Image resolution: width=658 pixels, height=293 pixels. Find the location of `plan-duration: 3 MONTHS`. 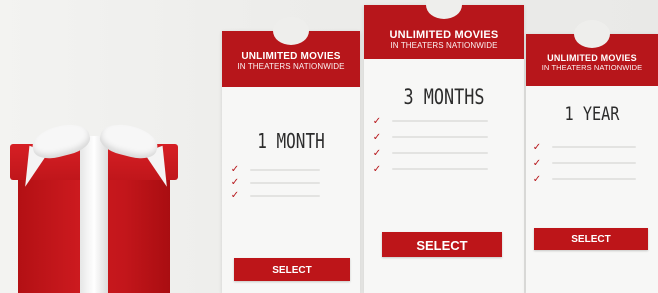

plan-duration: 3 MONTHS is located at coordinates (444, 97).